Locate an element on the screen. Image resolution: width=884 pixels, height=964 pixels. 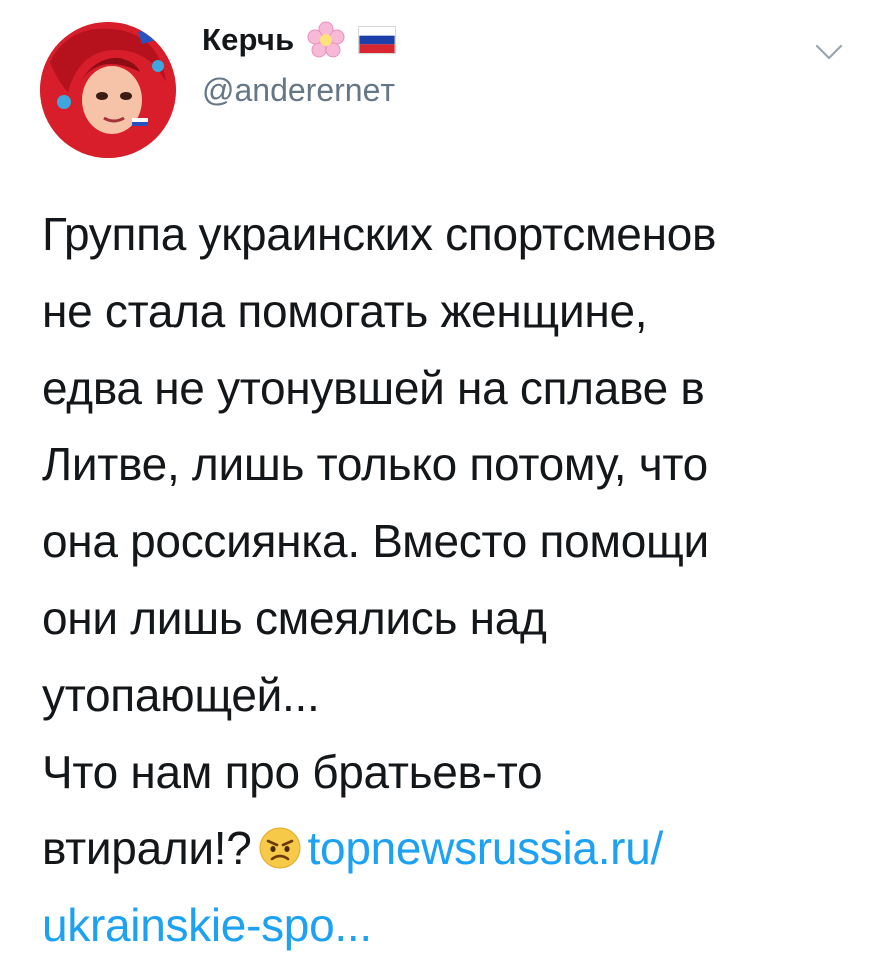
tweet-line: едва не утонувшей на сплаве в is located at coordinates (373, 387).